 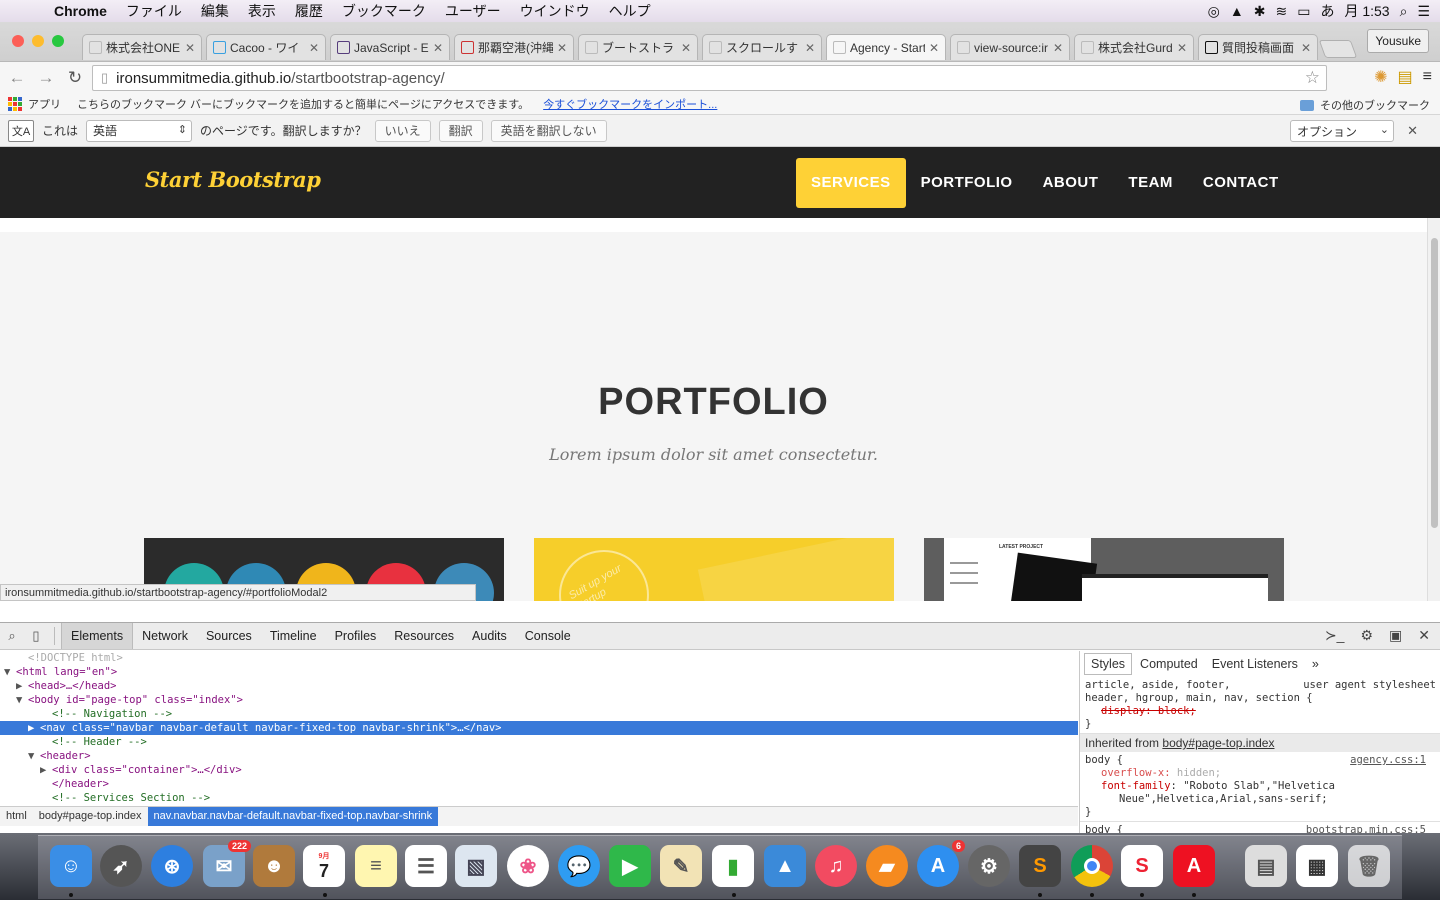 I want to click on browser-tab: view-source:ir ✕, so click(x=1010, y=47).